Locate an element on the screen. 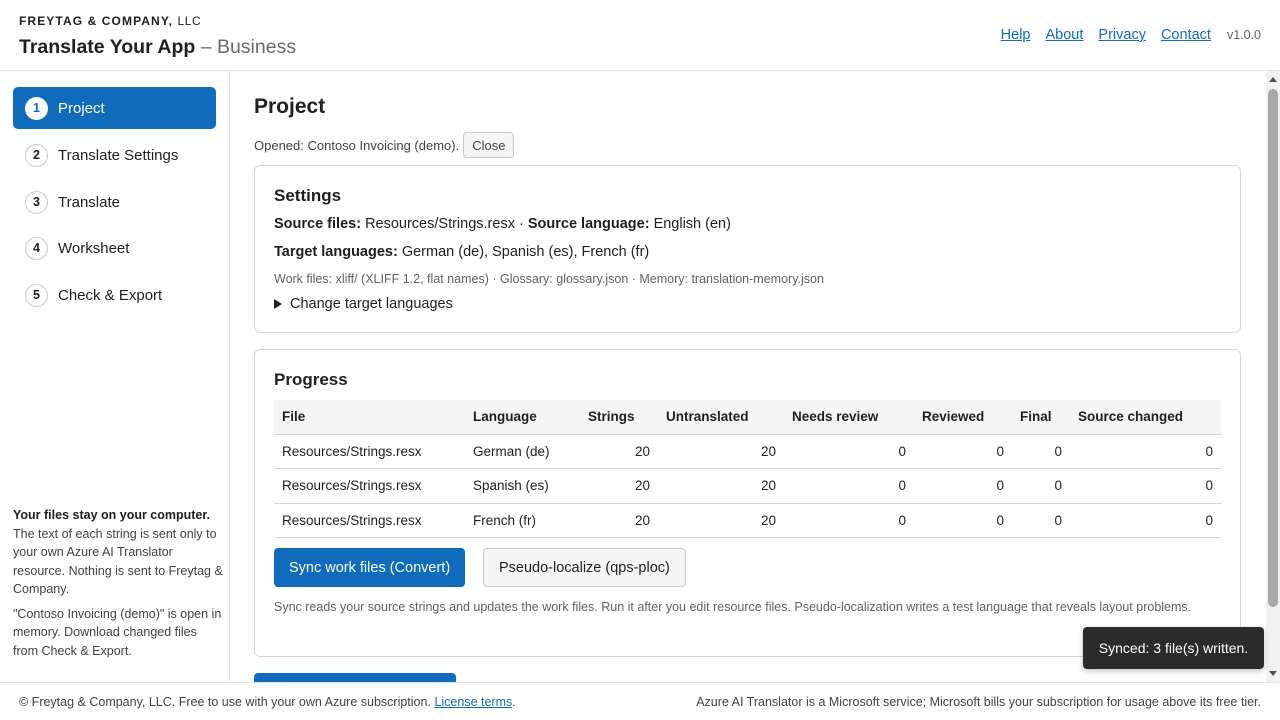  language-cell: French (fr) is located at coordinates (522, 520).